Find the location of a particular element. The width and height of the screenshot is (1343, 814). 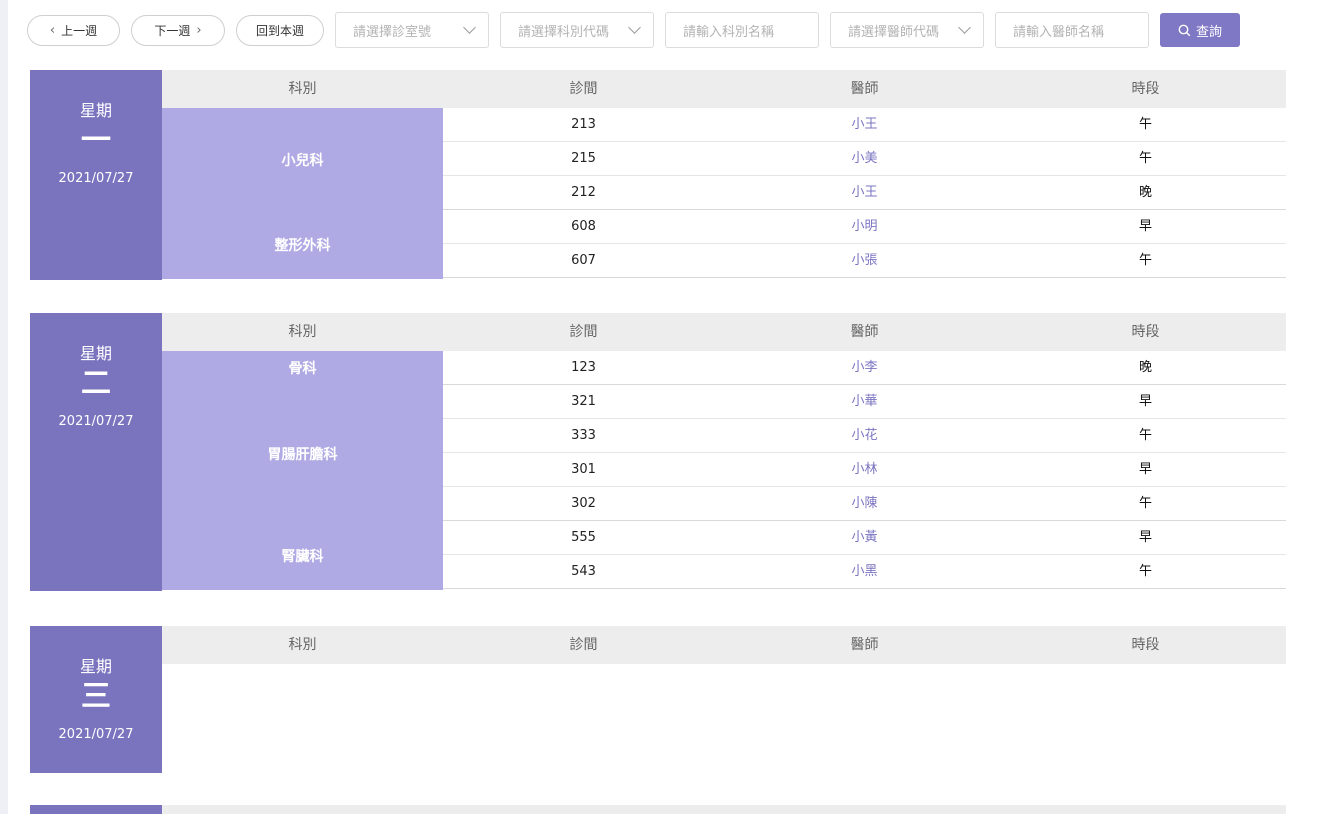

day-sidebar: 星期二 2021/07/27 is located at coordinates (96, 452).